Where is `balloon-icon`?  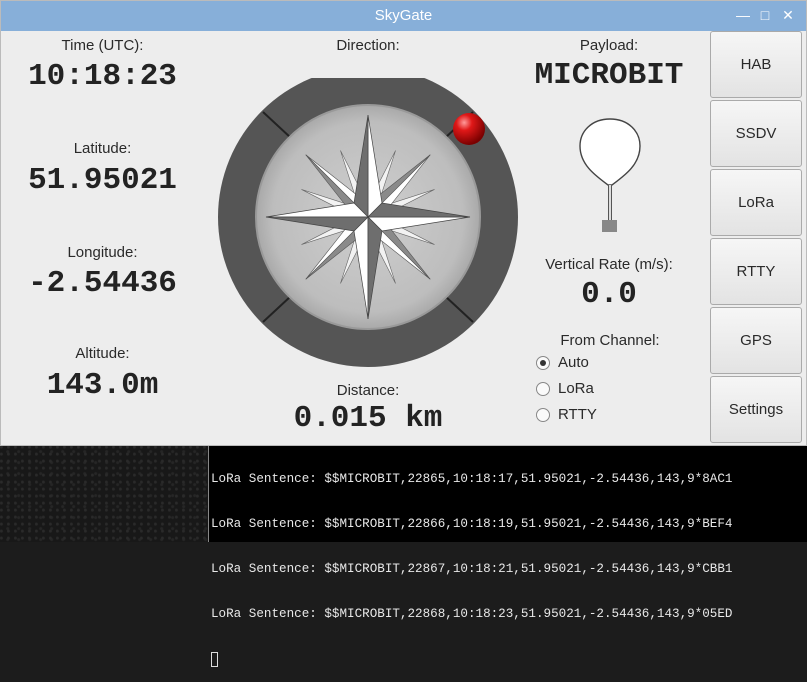
balloon-icon is located at coordinates (610, 175).